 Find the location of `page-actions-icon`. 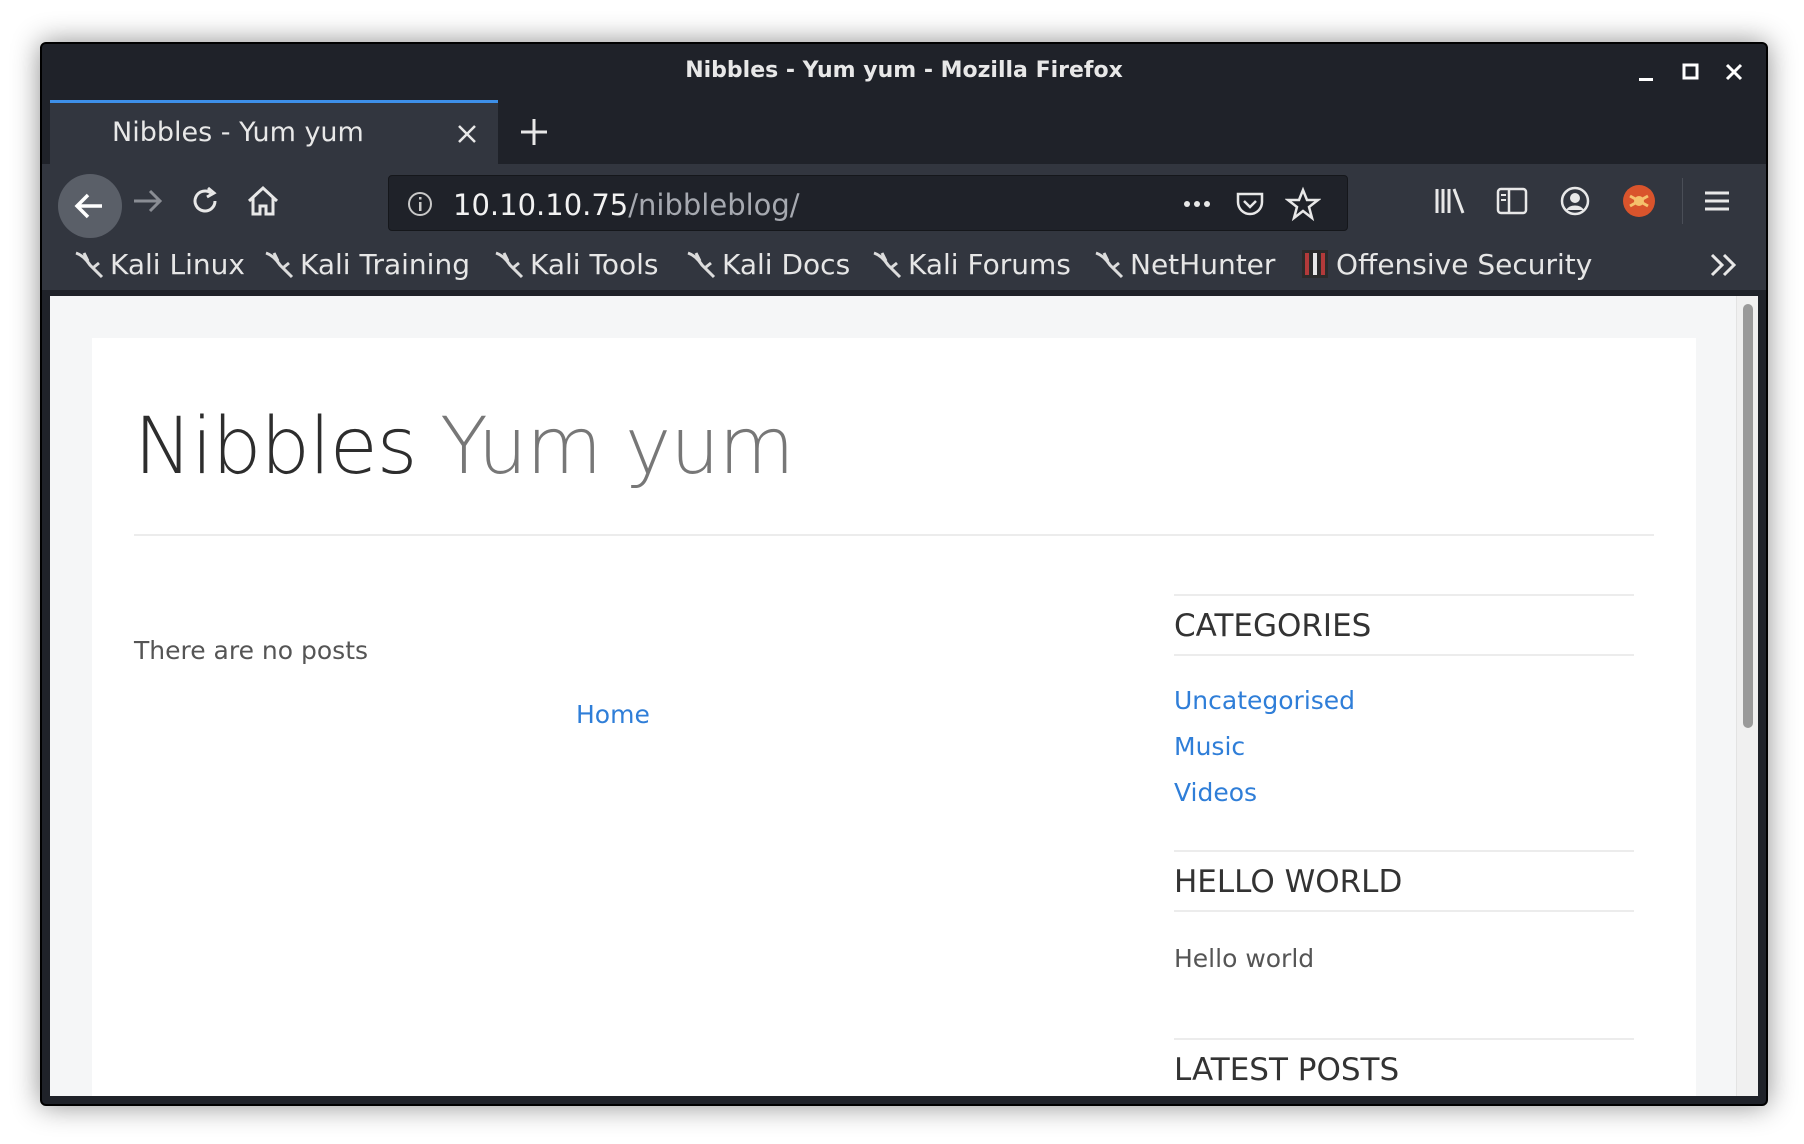

page-actions-icon is located at coordinates (1197, 204).